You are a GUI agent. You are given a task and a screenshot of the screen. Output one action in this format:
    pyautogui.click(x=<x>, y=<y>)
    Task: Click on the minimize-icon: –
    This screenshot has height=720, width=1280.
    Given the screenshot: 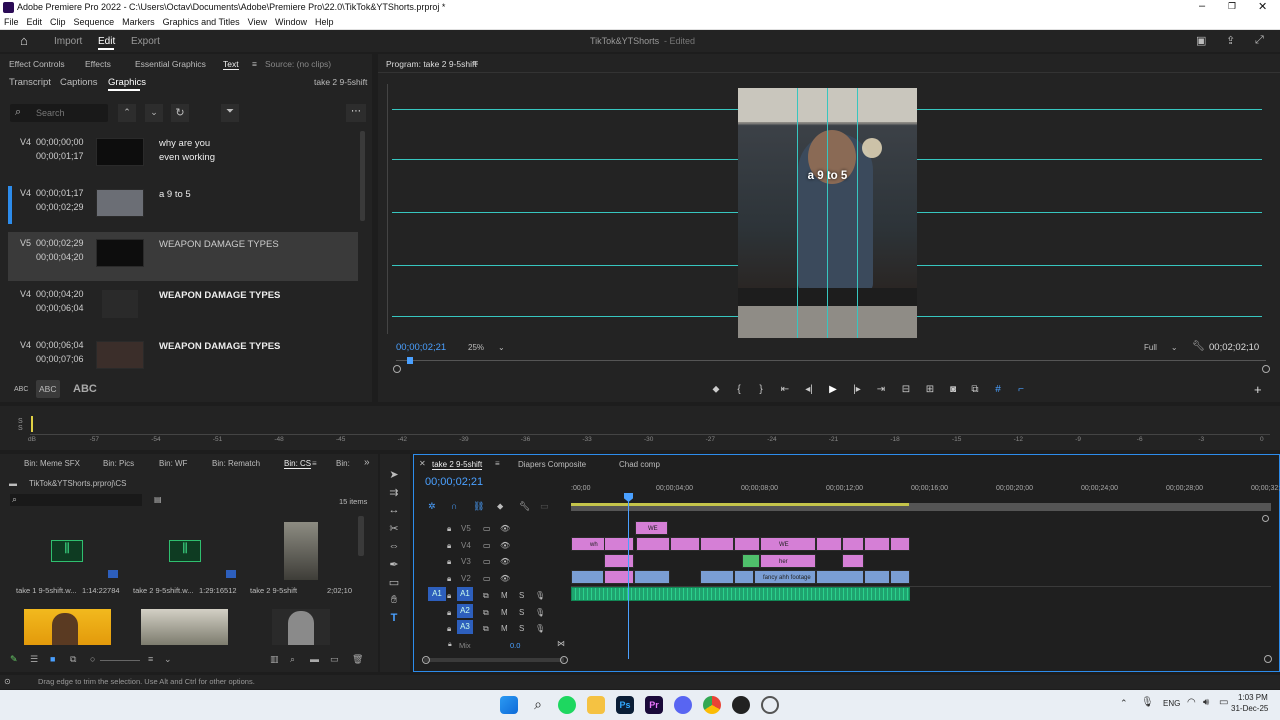 What is the action you would take?
    pyautogui.click(x=1202, y=6)
    